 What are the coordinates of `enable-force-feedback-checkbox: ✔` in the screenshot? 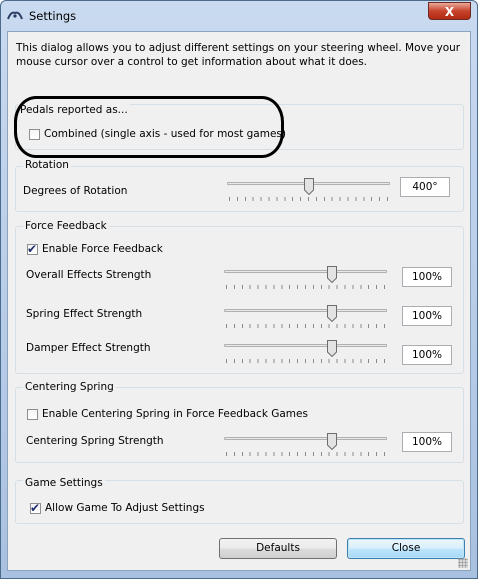 It's located at (32, 248).